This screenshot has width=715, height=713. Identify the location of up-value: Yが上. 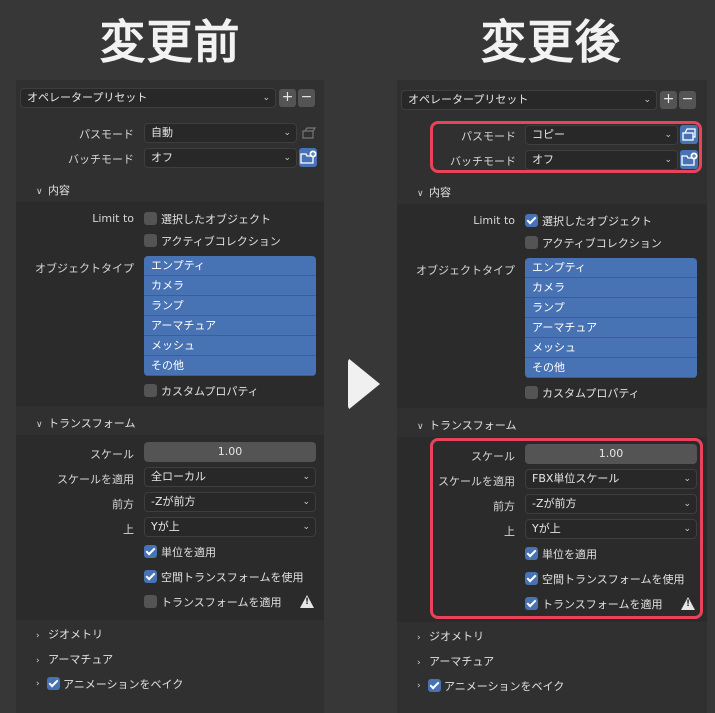
(165, 526).